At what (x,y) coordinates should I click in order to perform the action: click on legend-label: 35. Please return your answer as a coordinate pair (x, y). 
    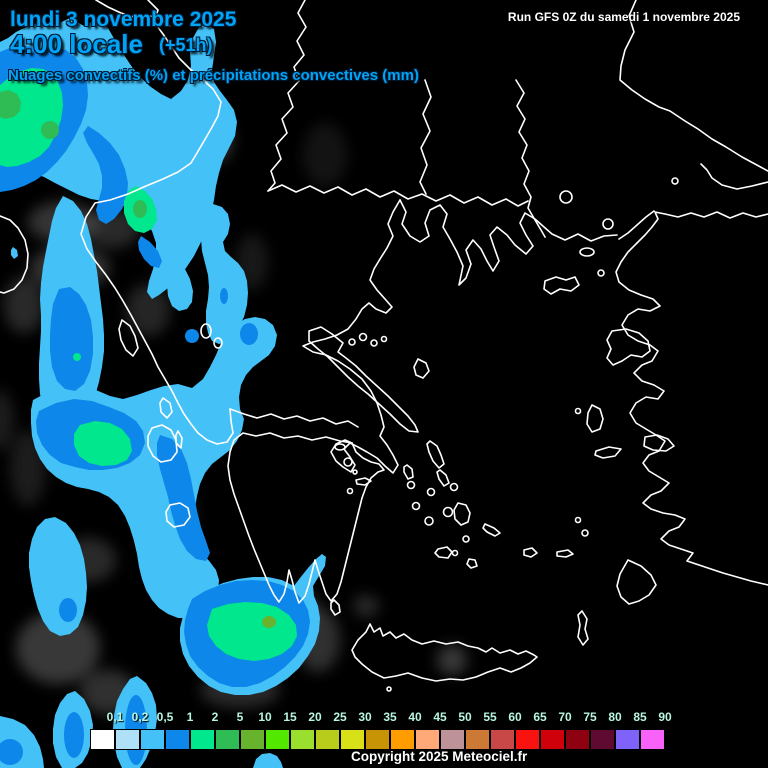
    Looking at the image, I should click on (390, 717).